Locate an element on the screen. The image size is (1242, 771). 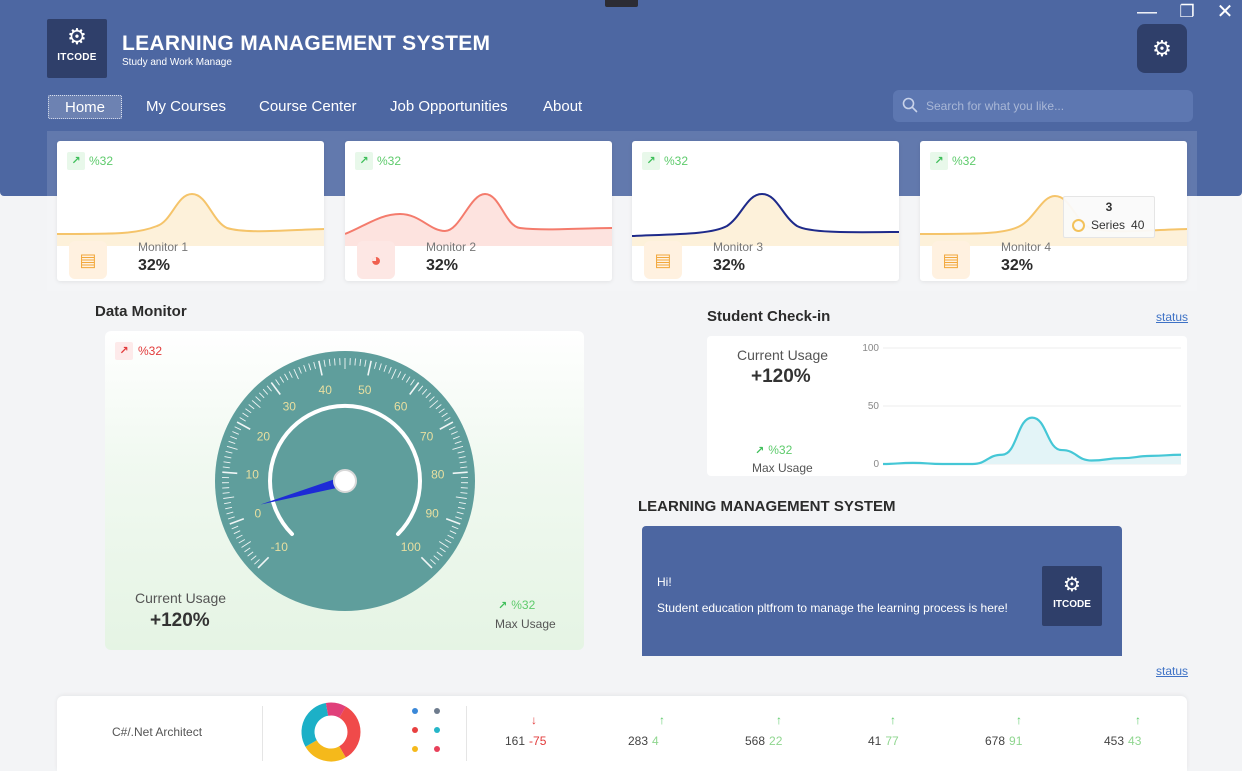
gauge-tick-label: 70 is located at coordinates (427, 436).